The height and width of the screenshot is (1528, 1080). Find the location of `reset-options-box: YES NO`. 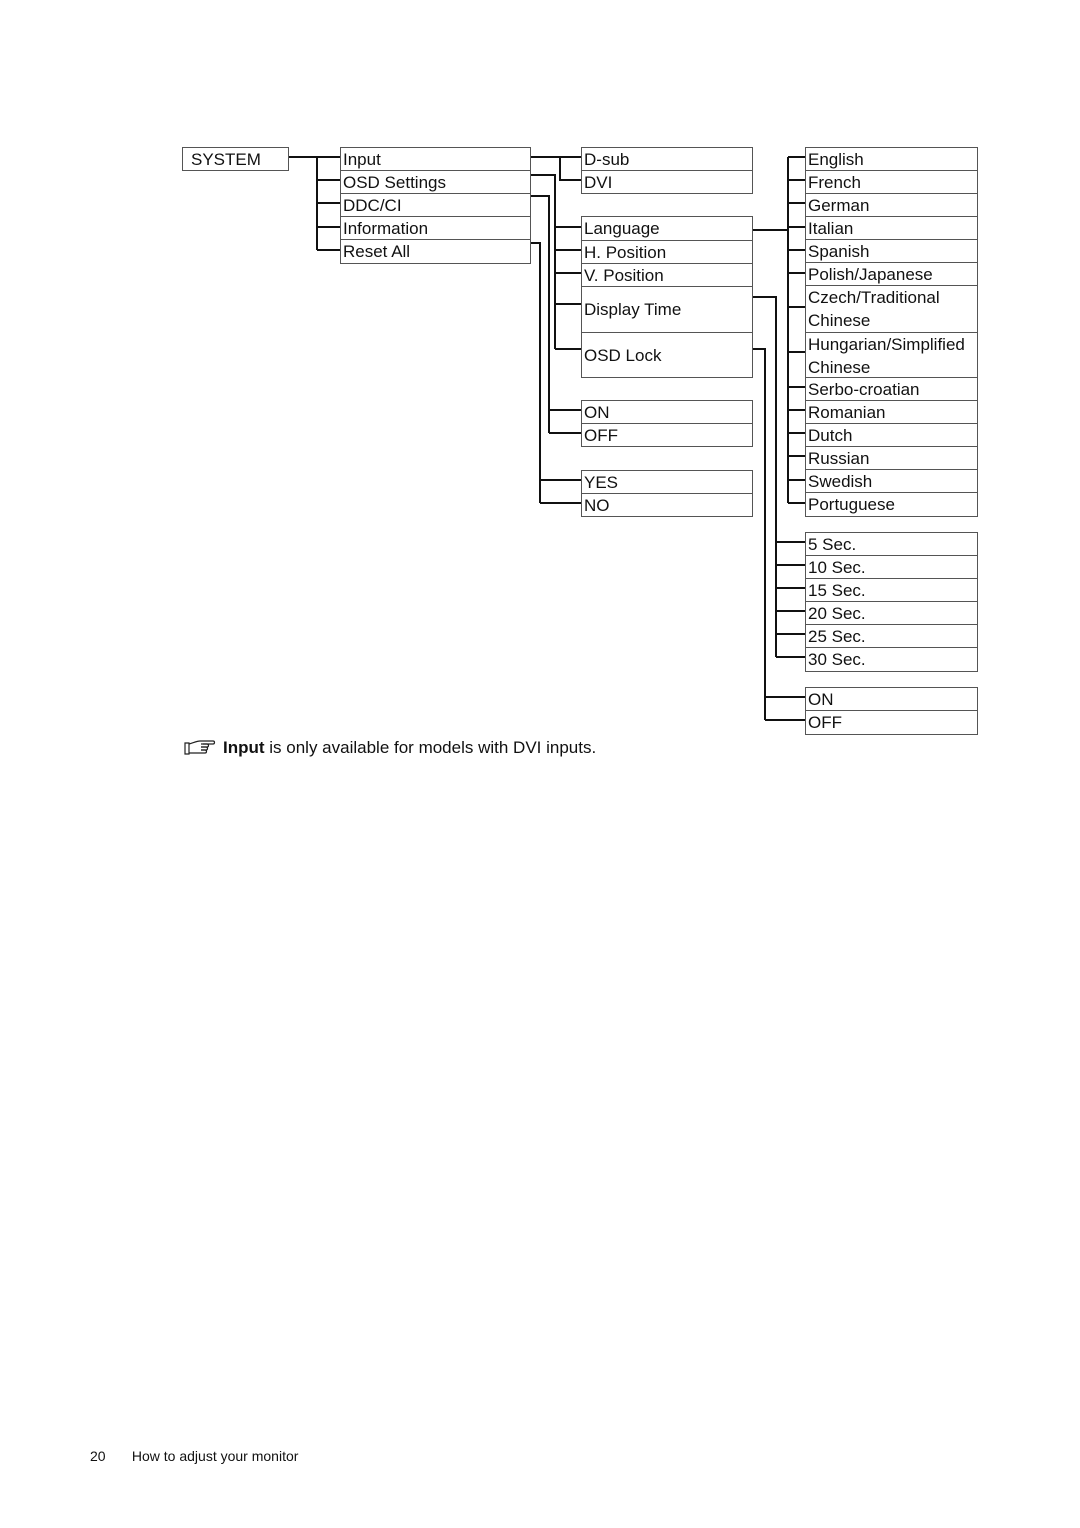

reset-options-box: YES NO is located at coordinates (667, 493).